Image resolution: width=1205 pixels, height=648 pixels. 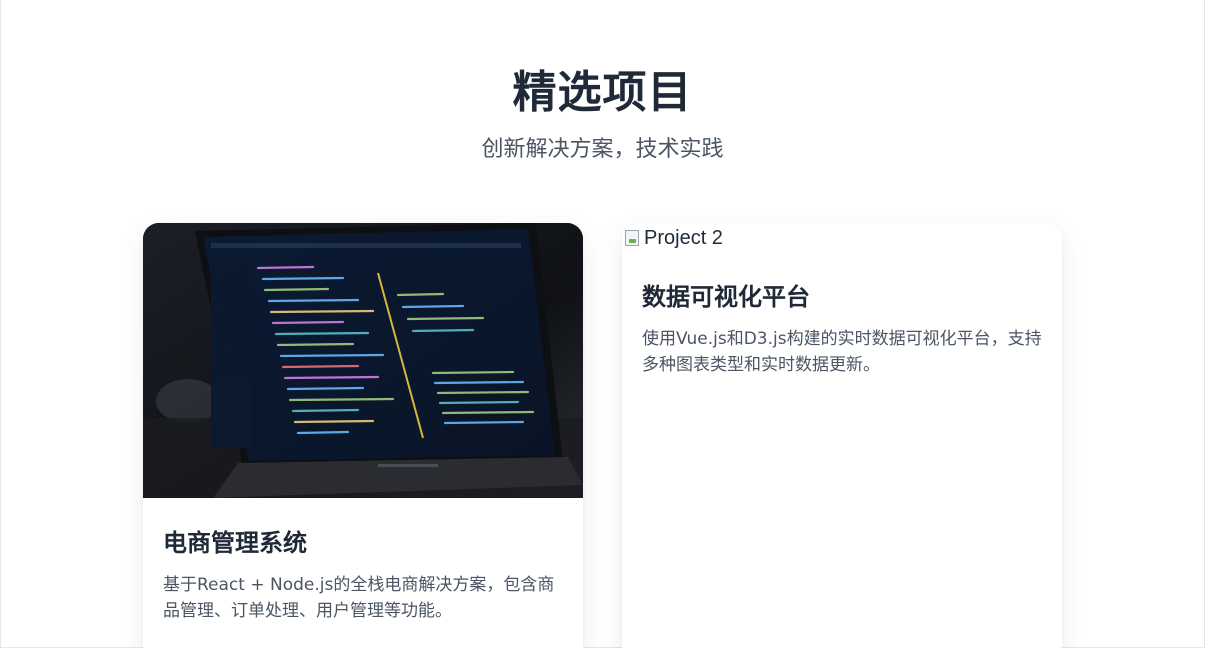 I want to click on section-title: 精选项目, so click(x=602, y=92).